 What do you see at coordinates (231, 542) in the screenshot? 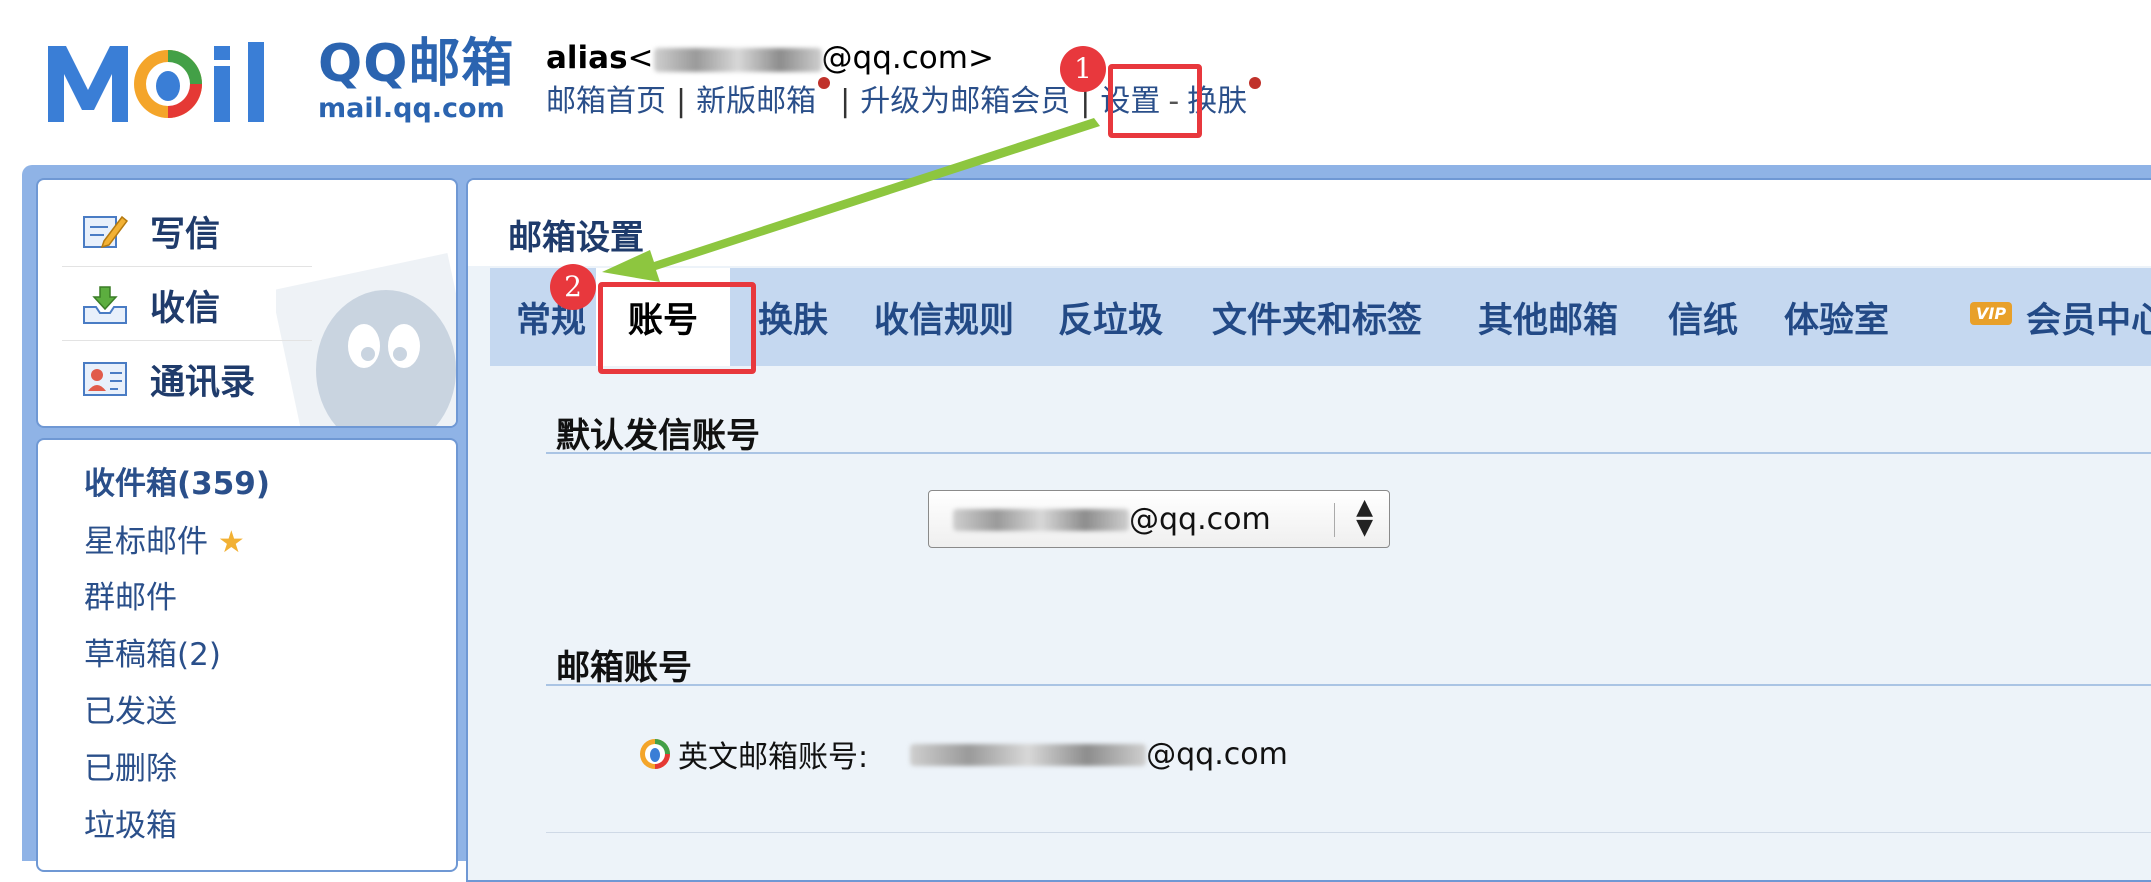
I see `star-icon: ★` at bounding box center [231, 542].